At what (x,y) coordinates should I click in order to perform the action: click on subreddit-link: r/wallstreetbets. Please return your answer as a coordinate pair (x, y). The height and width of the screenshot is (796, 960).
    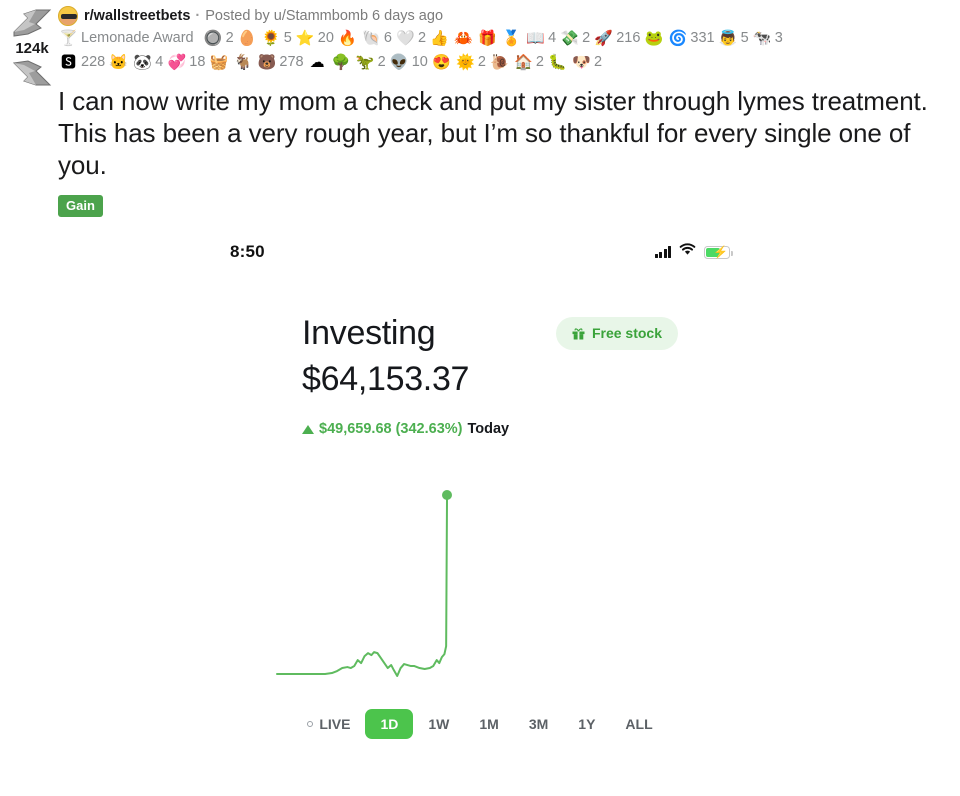
    Looking at the image, I should click on (137, 16).